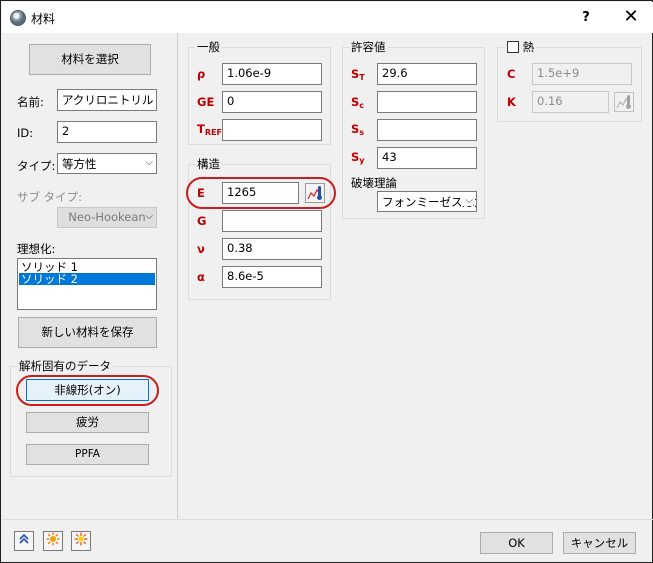  I want to click on nu-label: ν, so click(201, 249).